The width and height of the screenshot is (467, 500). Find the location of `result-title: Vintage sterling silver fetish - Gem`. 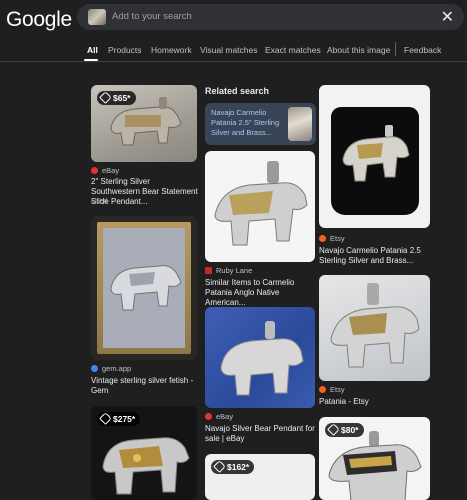

result-title: Vintage sterling silver fetish - Gem is located at coordinates (145, 386).